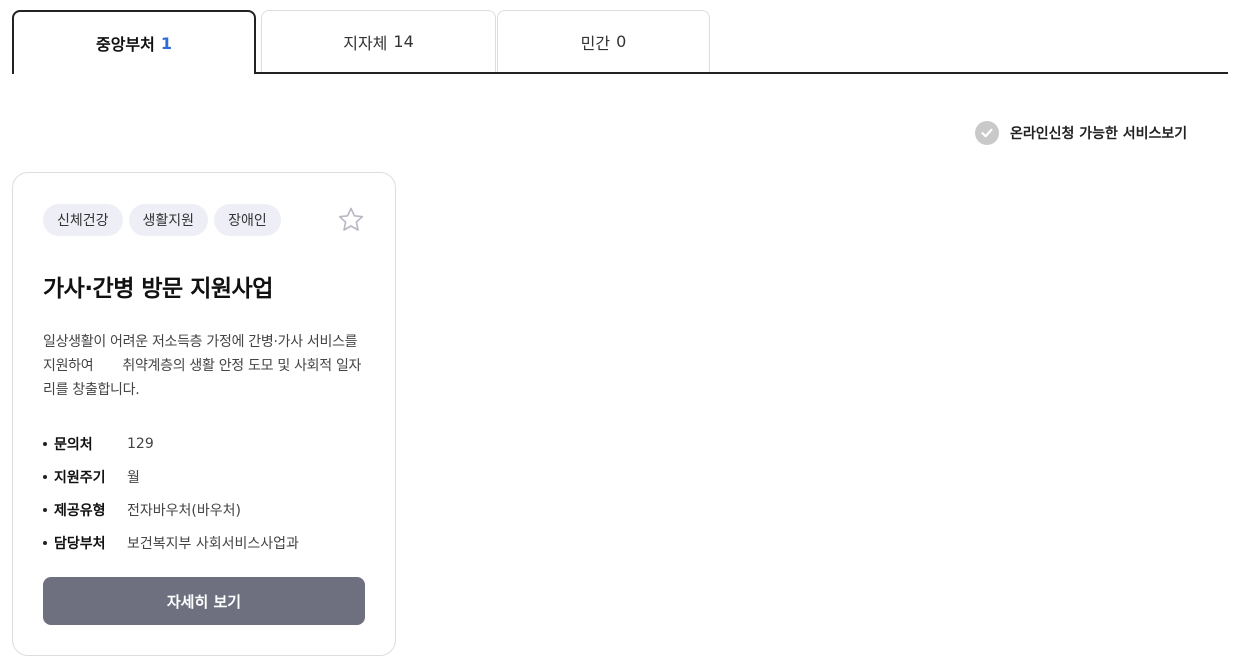 The image size is (1233, 665). I want to click on info-key: 담당부처, so click(80, 543).